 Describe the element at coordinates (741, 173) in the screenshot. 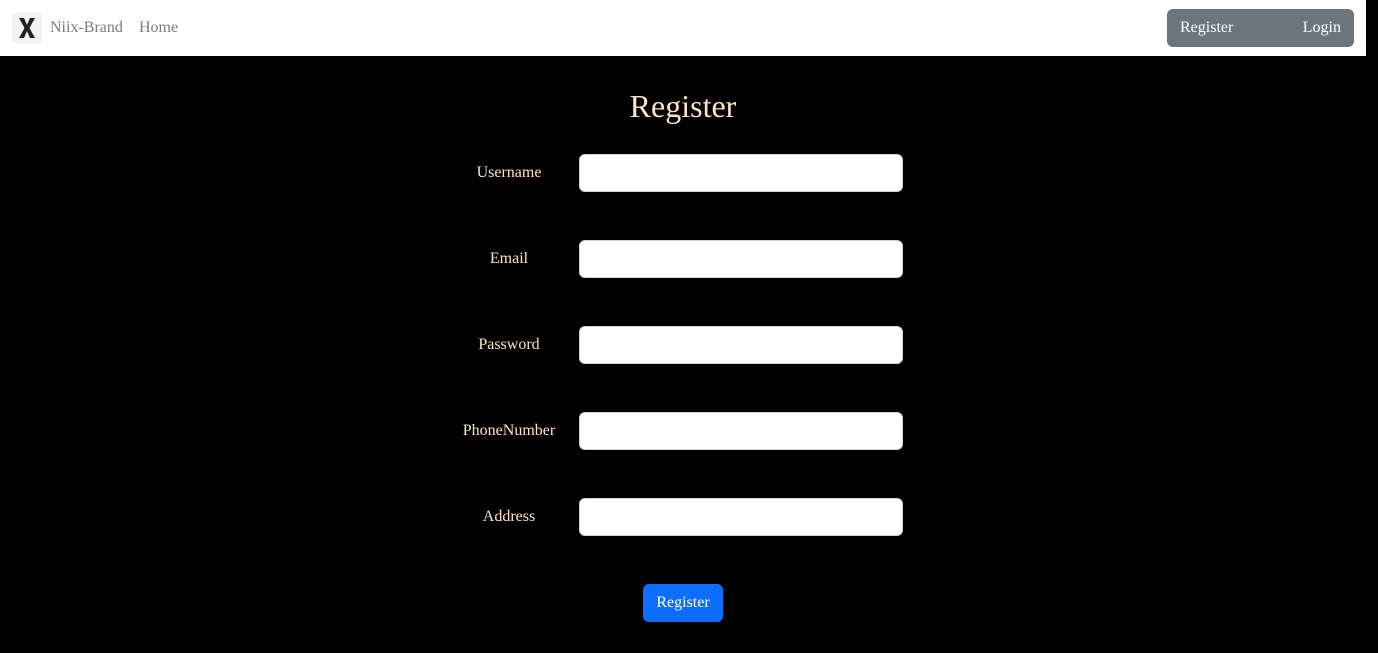

I see `username-input` at that location.